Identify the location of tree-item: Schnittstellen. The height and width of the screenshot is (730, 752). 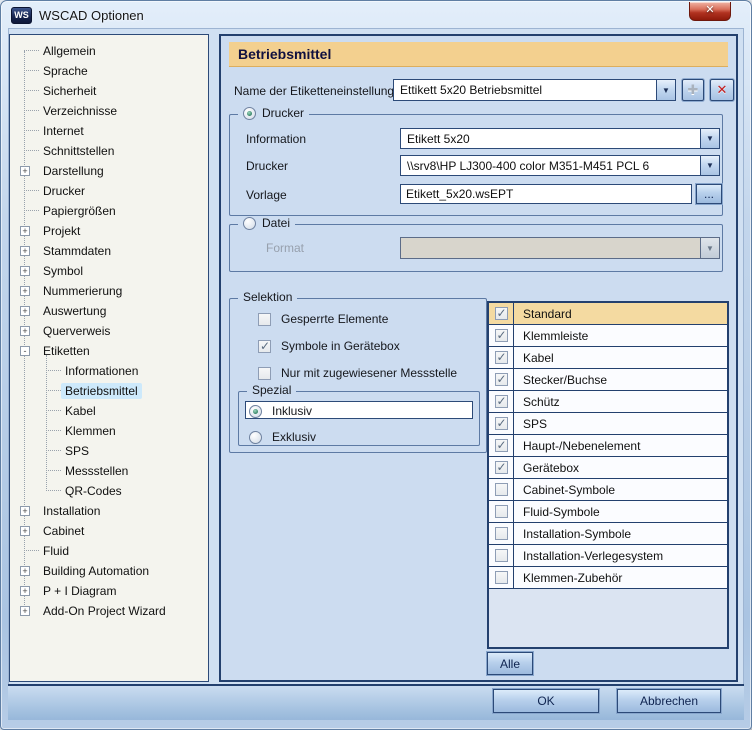
(109, 151).